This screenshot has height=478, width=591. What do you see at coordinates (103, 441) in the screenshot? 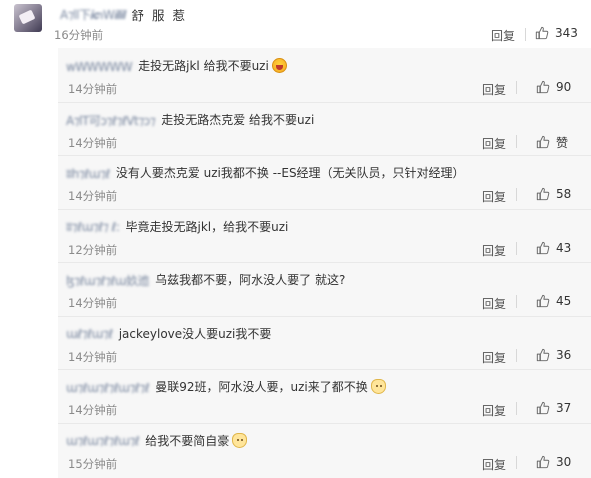
I see `reply-author: ɯ⁊ℓɯ⁊ℓ⁊ℓɯ⁊ℓ` at bounding box center [103, 441].